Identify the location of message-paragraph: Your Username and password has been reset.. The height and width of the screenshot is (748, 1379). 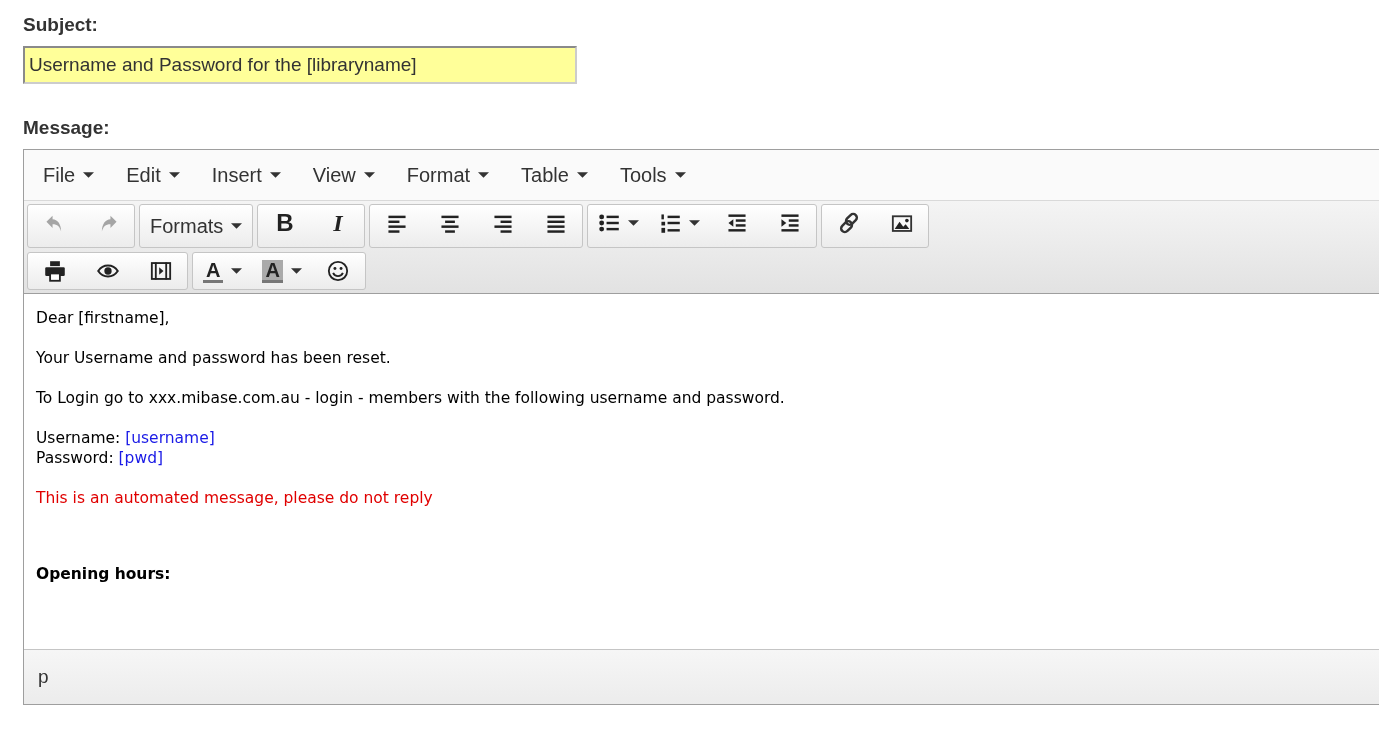
(214, 358).